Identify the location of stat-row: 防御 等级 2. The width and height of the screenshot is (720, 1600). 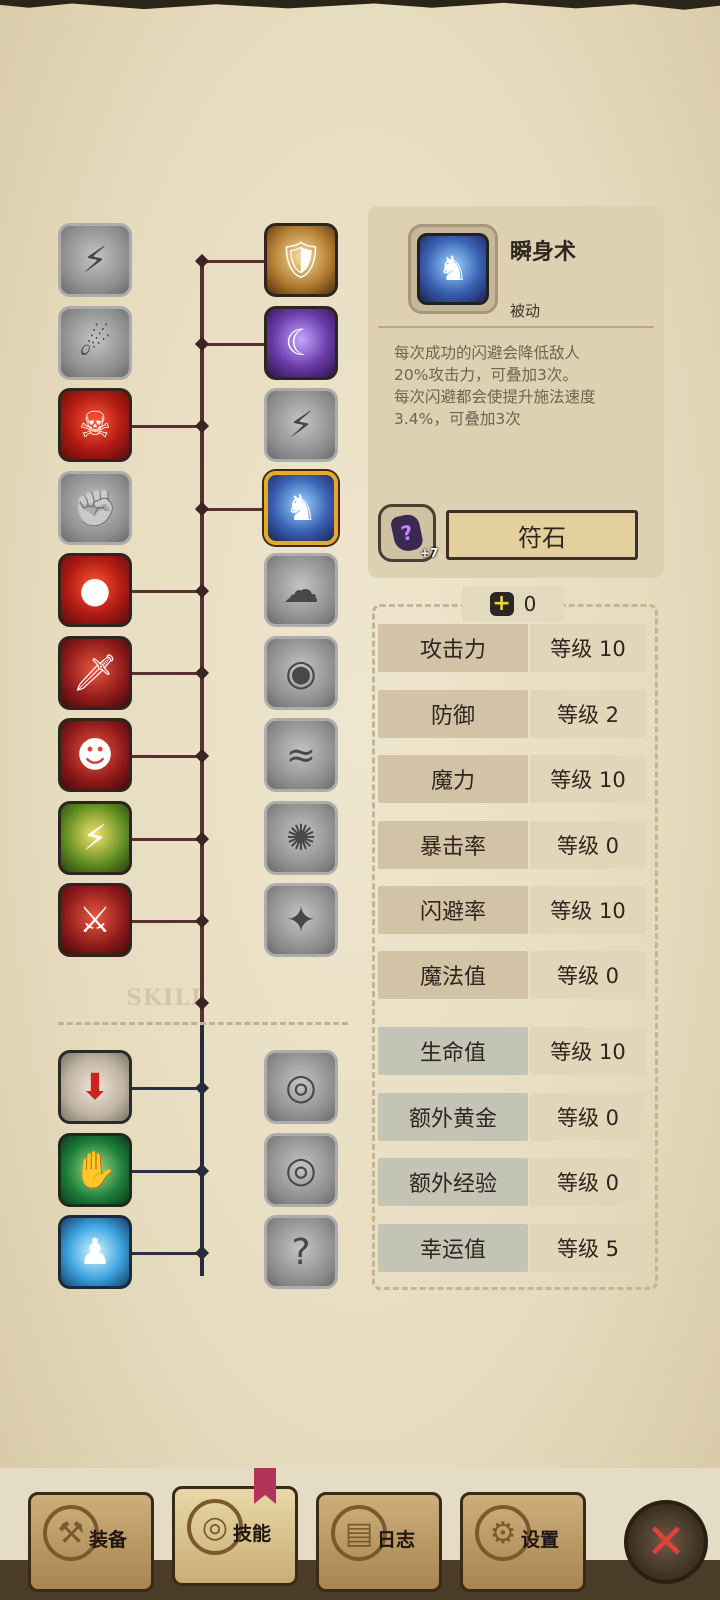
(512, 714).